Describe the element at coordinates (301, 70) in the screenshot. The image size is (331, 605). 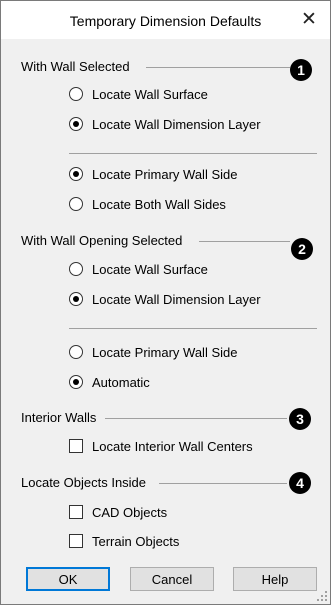
I see `callout-badge-1: 1` at that location.